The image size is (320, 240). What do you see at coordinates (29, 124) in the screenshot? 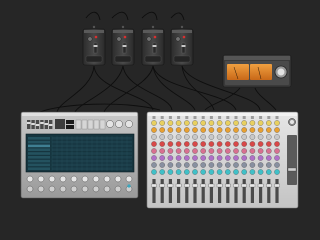
I see `synth-top-slider` at bounding box center [29, 124].